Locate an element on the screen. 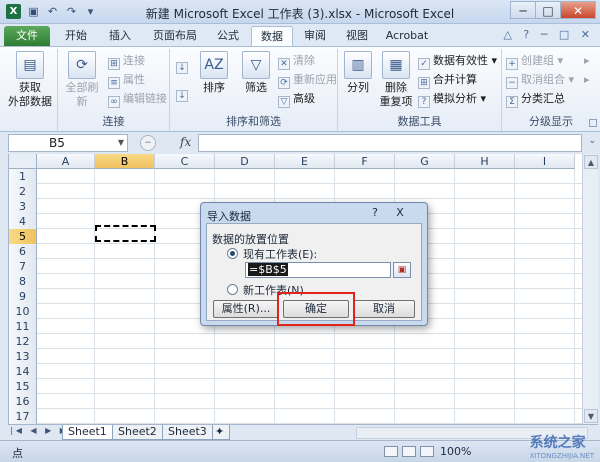  close-icon: X is located at coordinates (400, 213).